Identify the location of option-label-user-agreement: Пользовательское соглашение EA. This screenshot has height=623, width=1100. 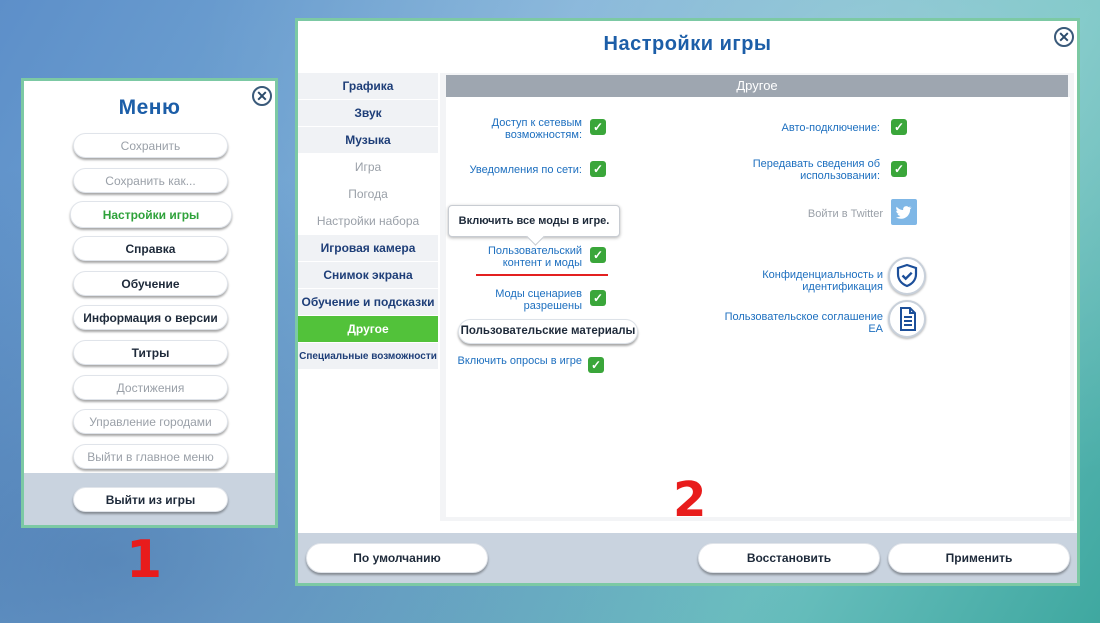
(803, 323).